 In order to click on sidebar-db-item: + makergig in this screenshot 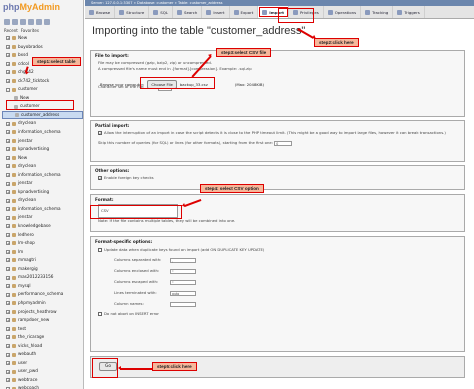, I will do `click(42, 269)`.